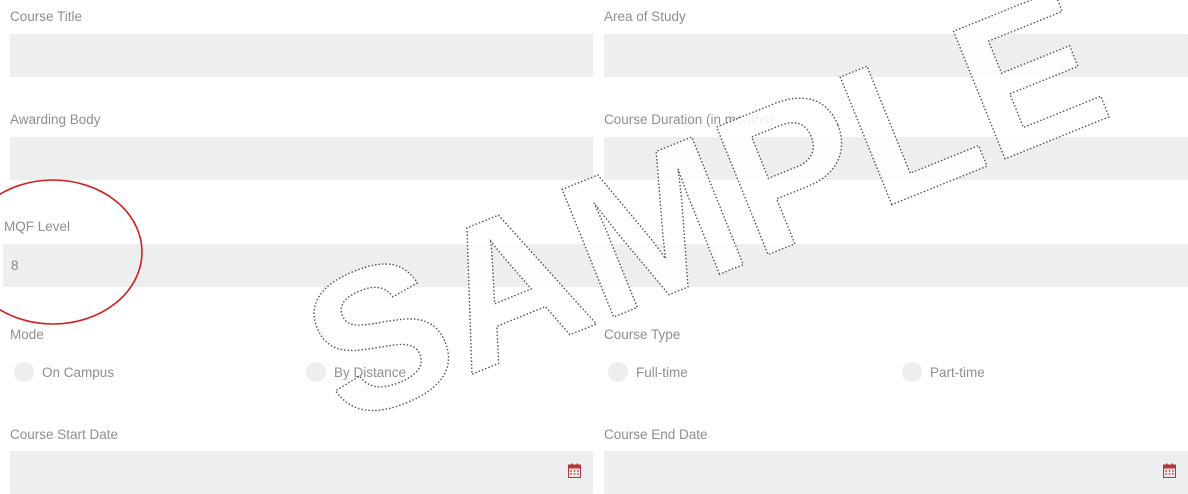  I want to click on area-of-study-input, so click(896, 55).